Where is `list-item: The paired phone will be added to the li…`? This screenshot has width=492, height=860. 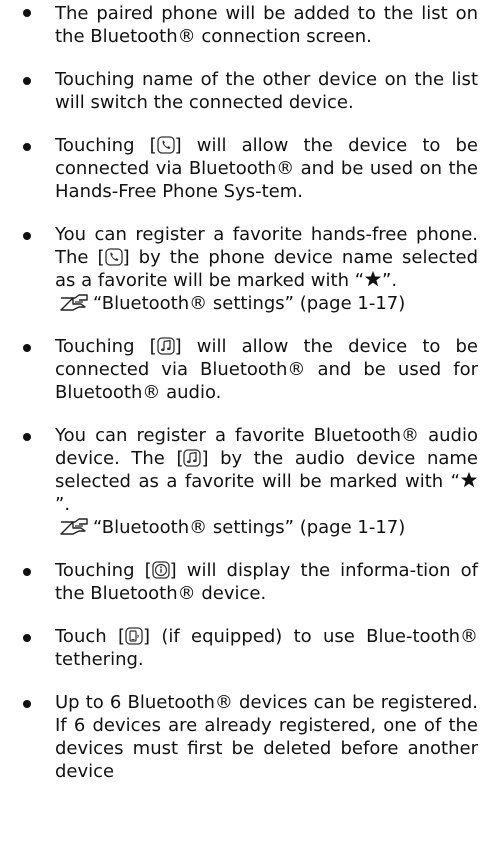
list-item: The paired phone will be added to the li… is located at coordinates (244, 24).